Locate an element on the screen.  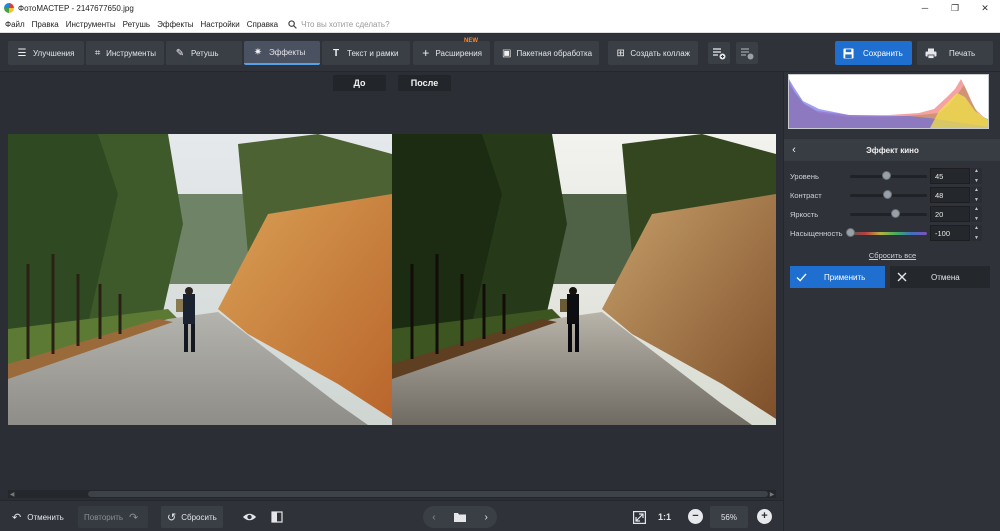
eye-icon is located at coordinates (249, 517).